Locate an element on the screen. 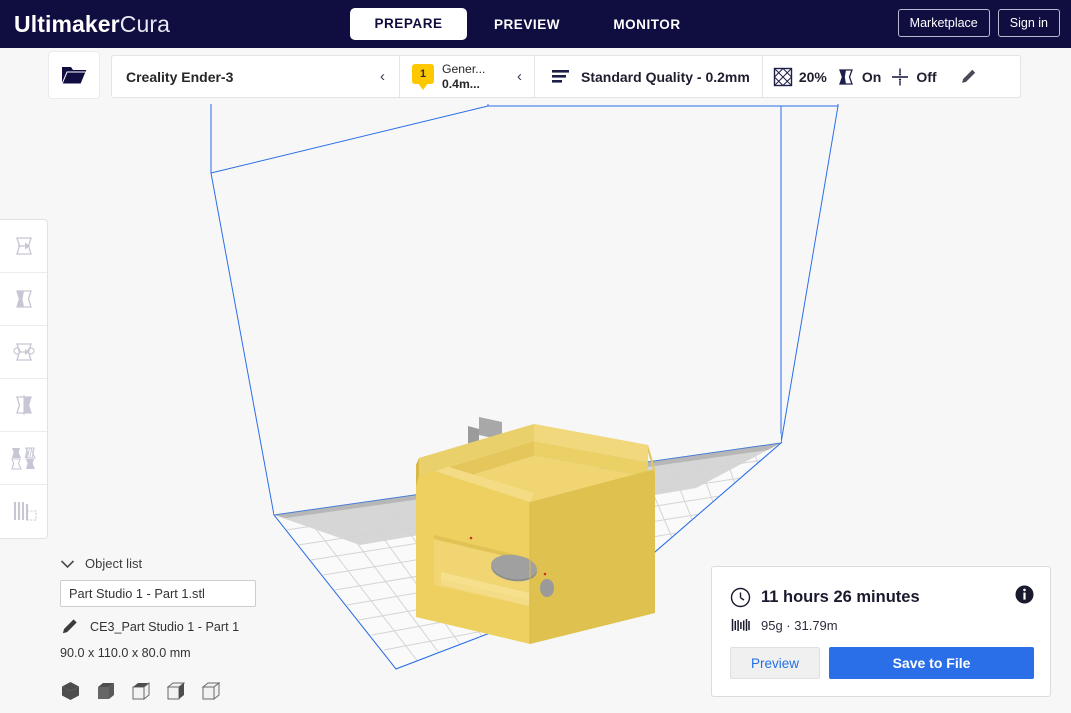  object-list-header: Object list is located at coordinates (158, 563).